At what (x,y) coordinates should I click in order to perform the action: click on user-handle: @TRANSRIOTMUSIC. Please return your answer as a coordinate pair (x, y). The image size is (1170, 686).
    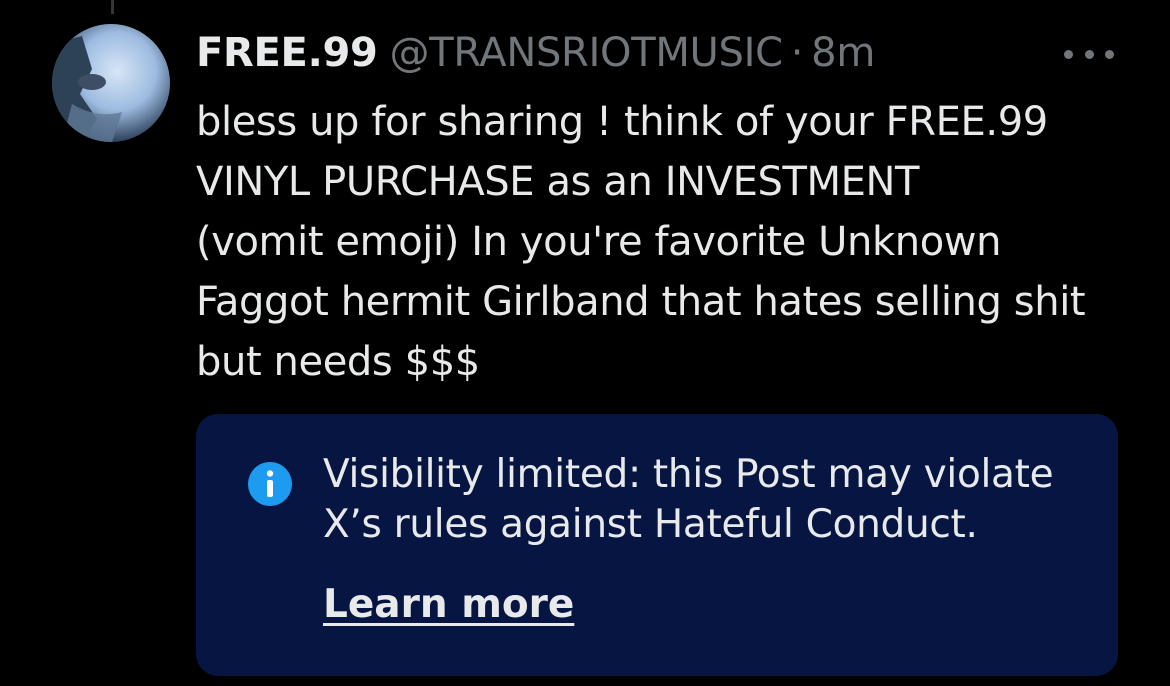
    Looking at the image, I should click on (587, 53).